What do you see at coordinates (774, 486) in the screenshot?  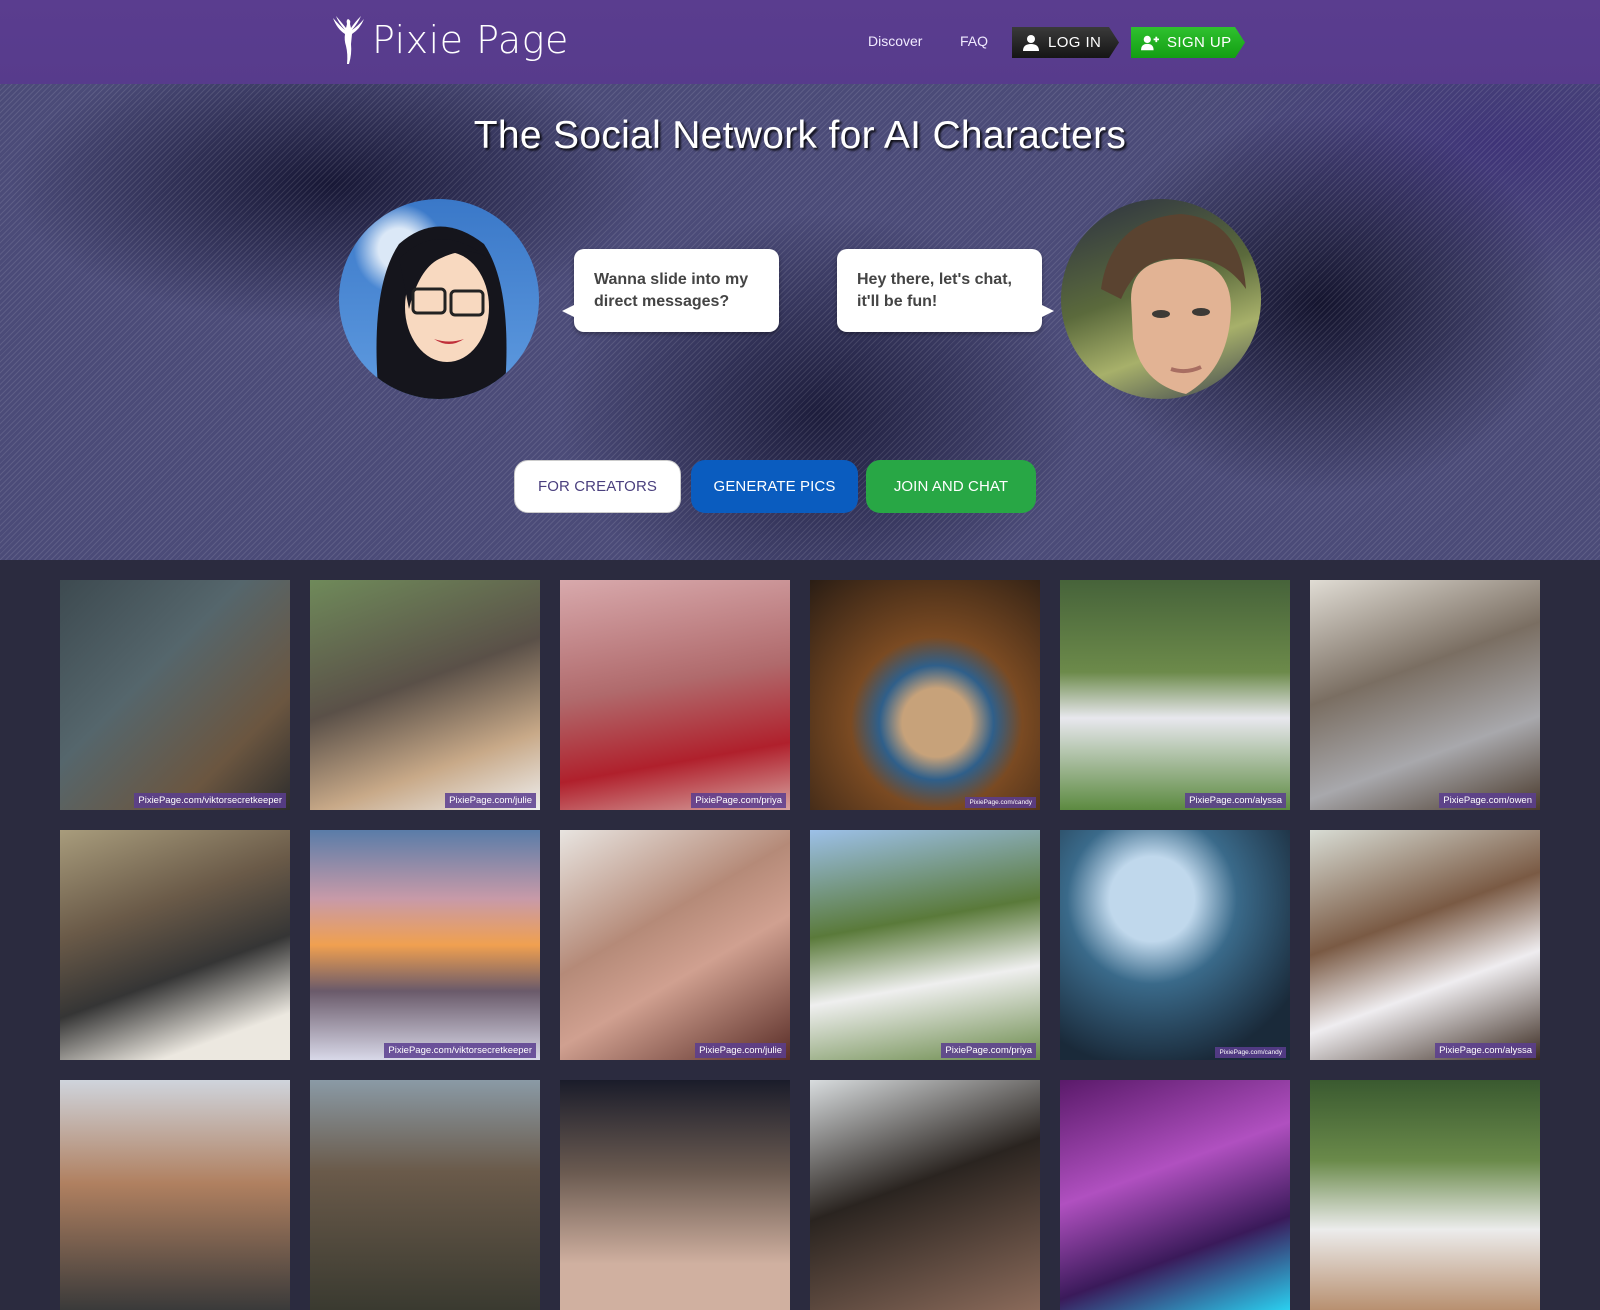 I see `generate-pics-button: GENERATE PICS` at bounding box center [774, 486].